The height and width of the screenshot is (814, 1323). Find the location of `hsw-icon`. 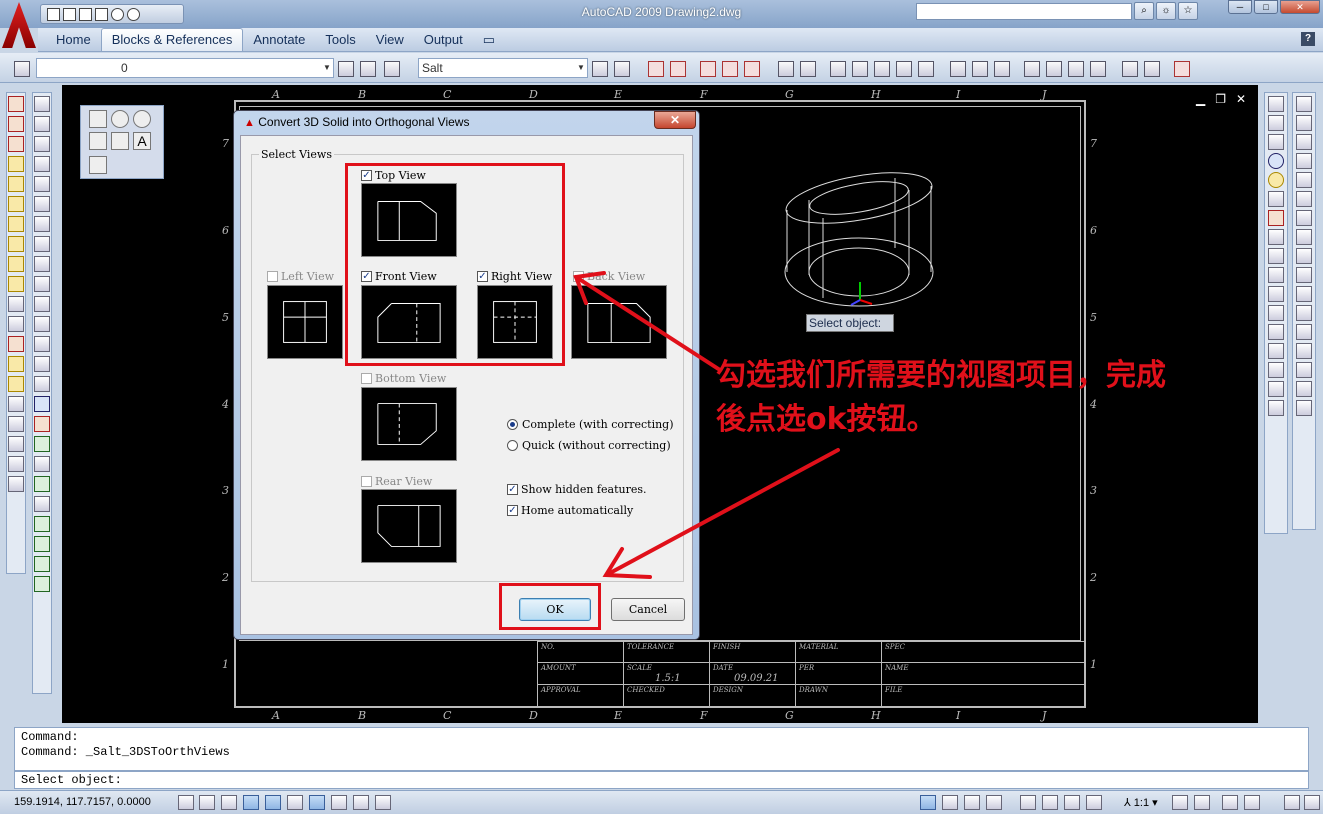

hsw-icon is located at coordinates (16, 224).